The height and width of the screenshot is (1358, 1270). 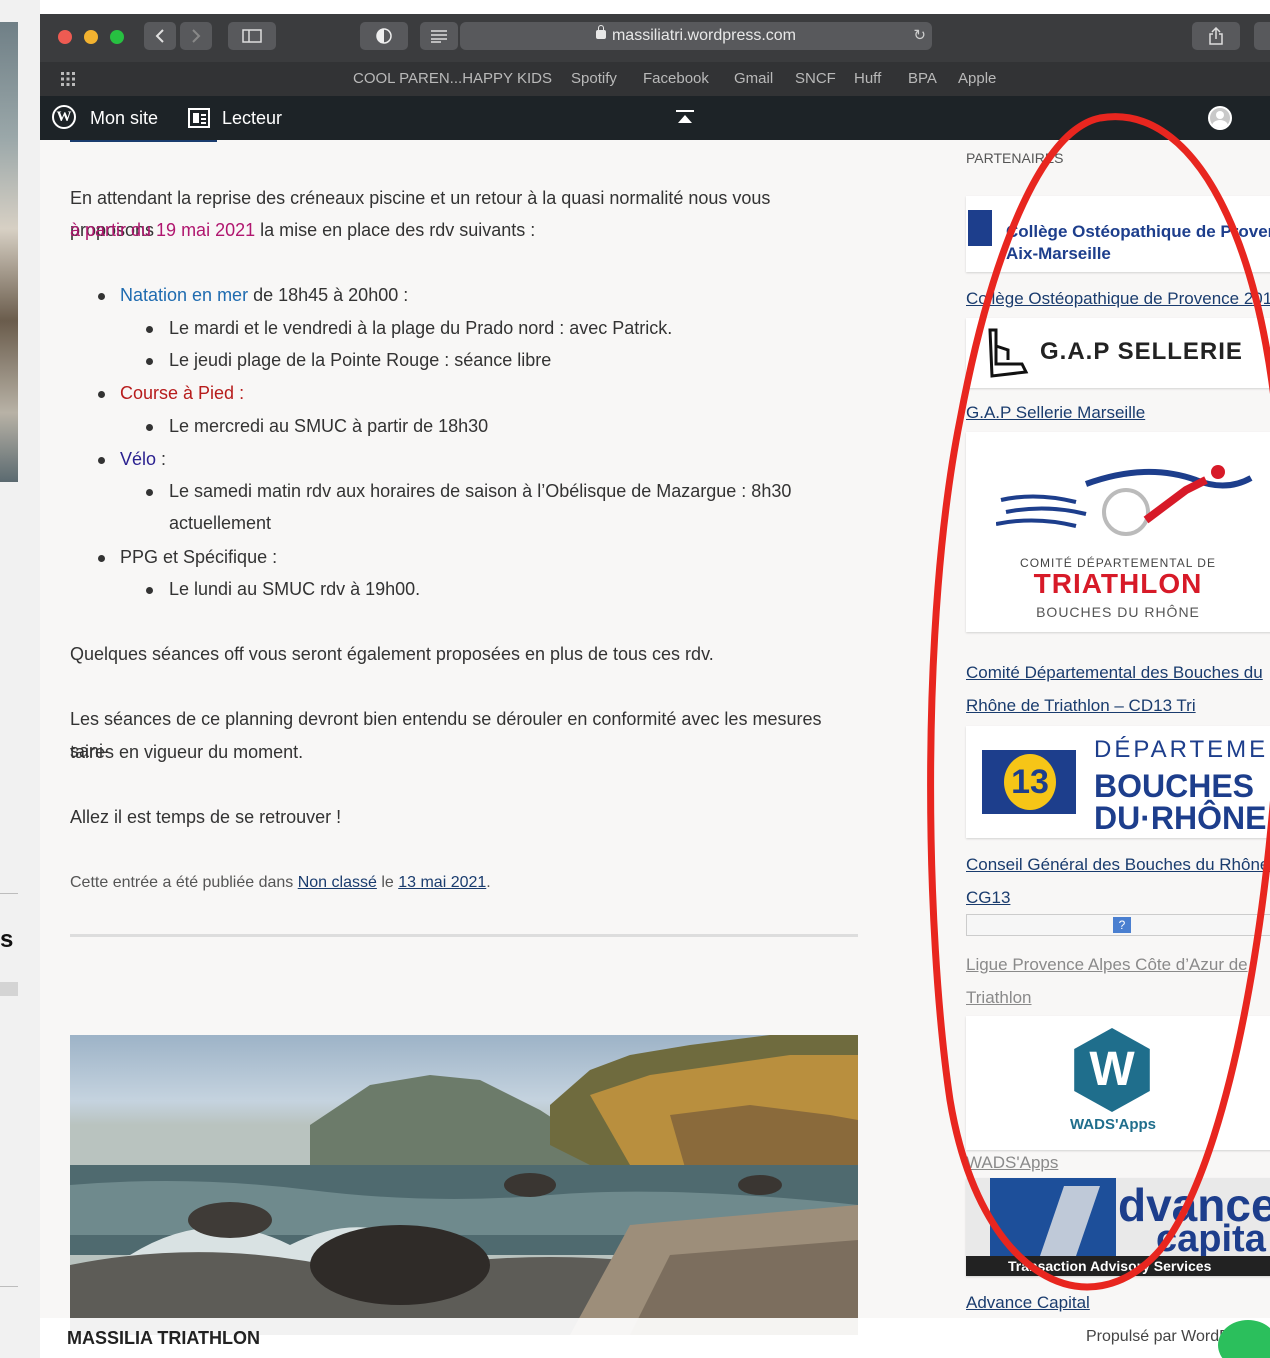 What do you see at coordinates (1118, 1266) in the screenshot?
I see `logo-text: Transaction Advisory Services` at bounding box center [1118, 1266].